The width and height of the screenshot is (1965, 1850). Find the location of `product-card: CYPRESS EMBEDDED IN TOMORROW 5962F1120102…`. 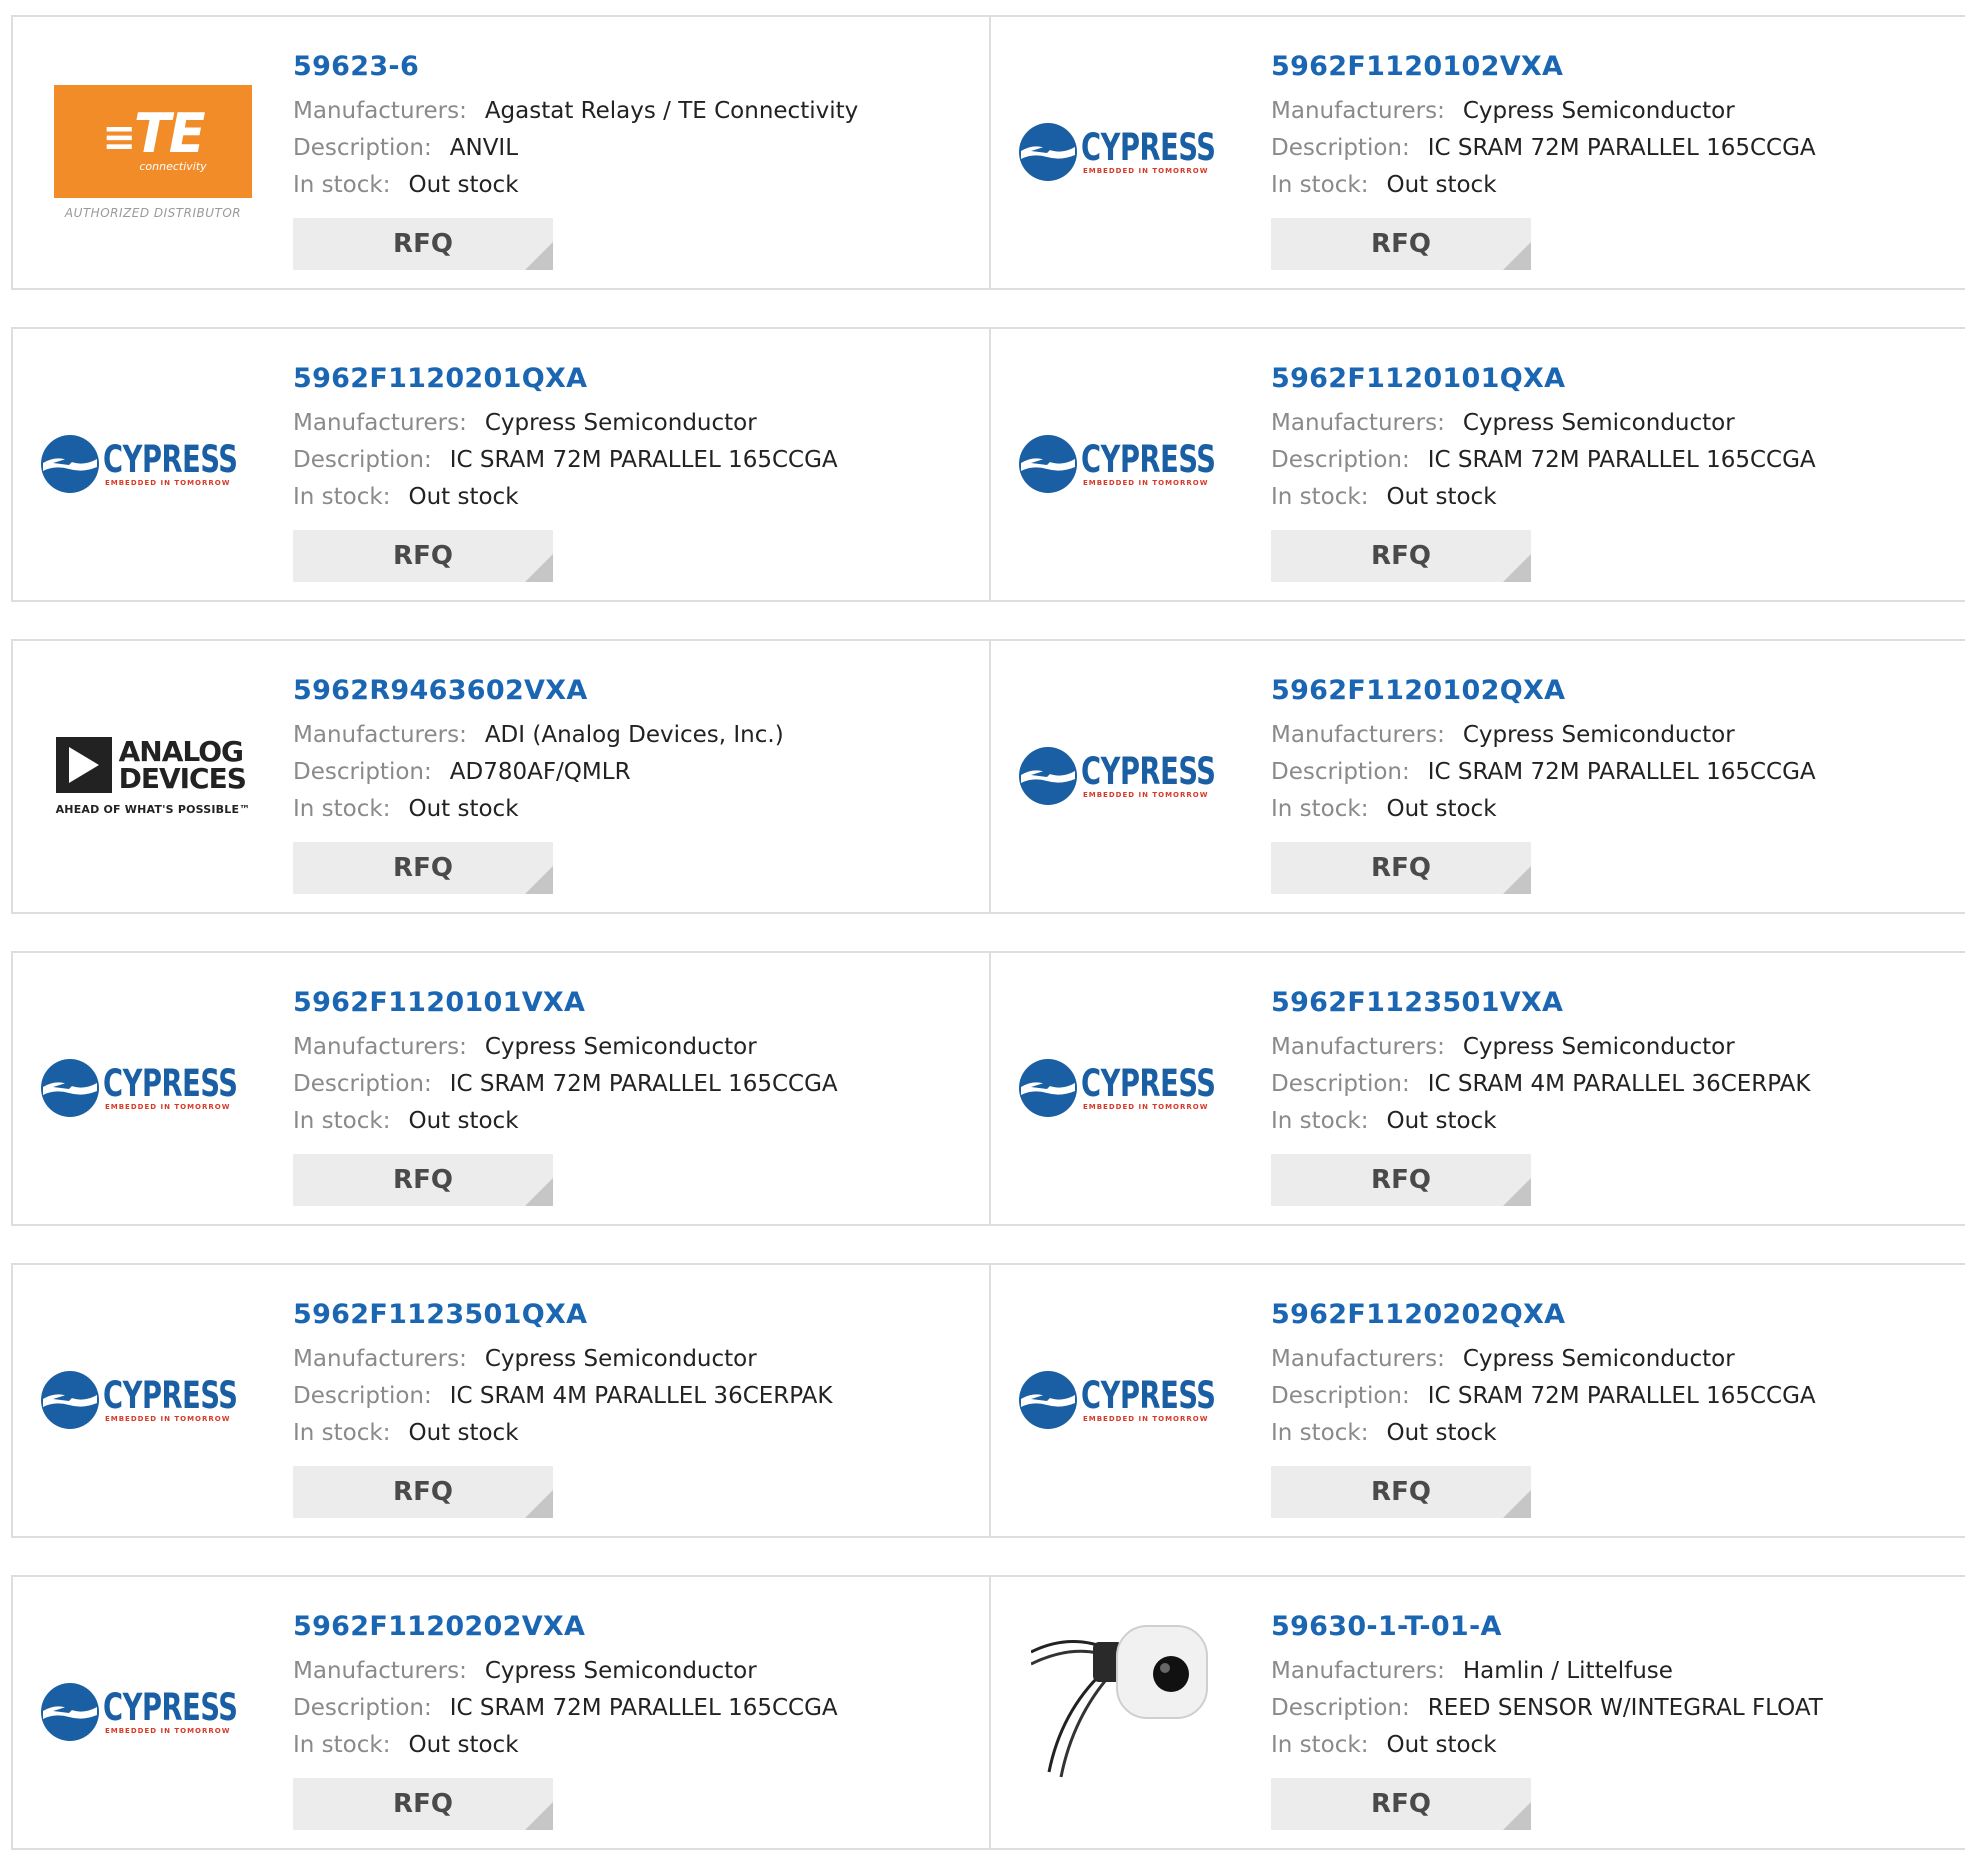

product-card: CYPRESS EMBEDDED IN TOMORROW 5962F1120102… is located at coordinates (1477, 152).